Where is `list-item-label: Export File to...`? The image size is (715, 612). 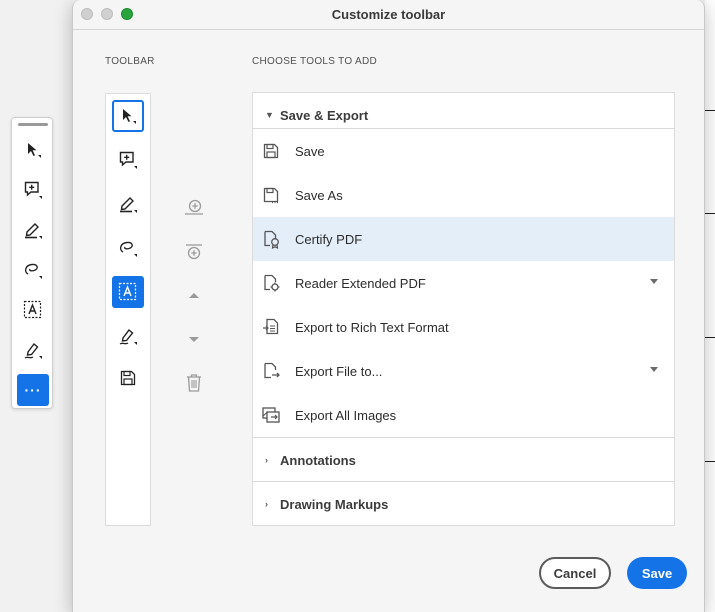 list-item-label: Export File to... is located at coordinates (339, 371).